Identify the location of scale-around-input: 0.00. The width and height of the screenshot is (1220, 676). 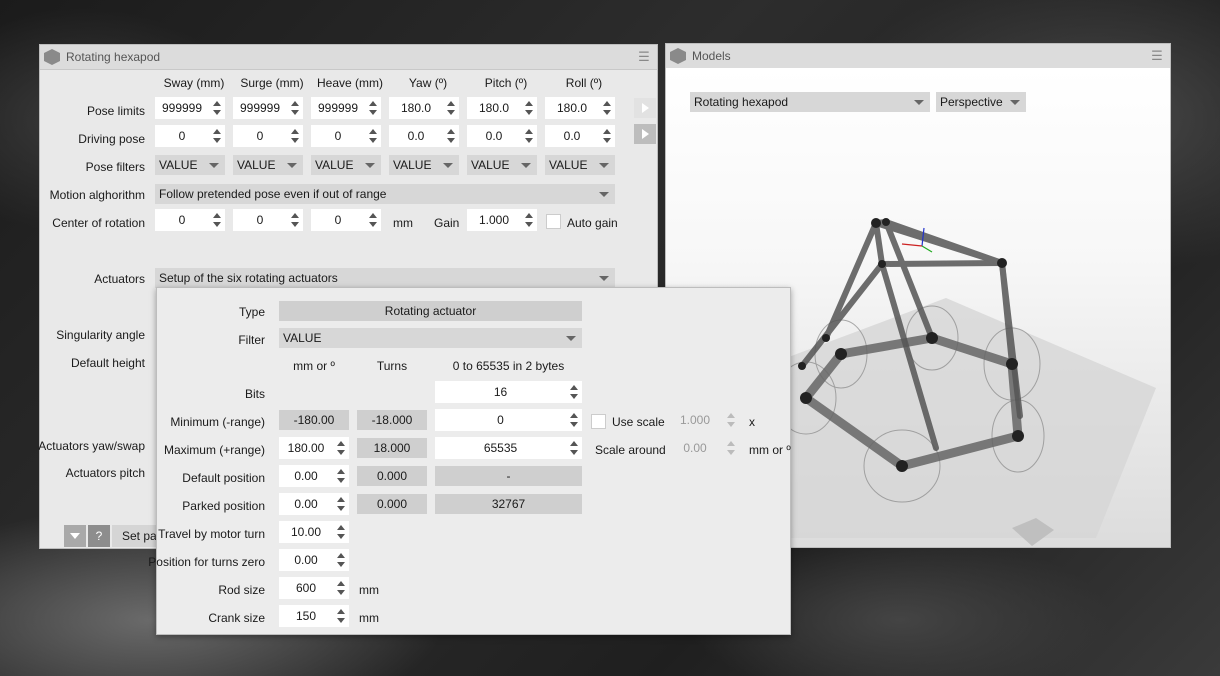
(703, 448).